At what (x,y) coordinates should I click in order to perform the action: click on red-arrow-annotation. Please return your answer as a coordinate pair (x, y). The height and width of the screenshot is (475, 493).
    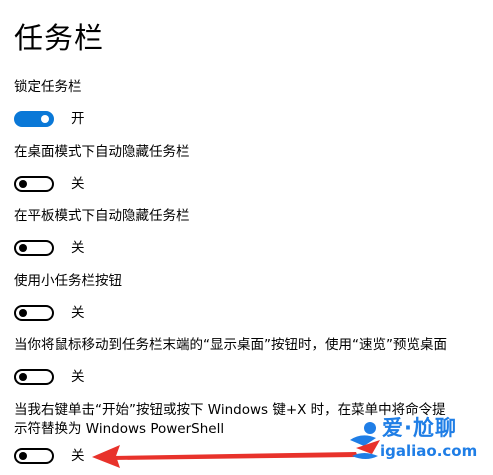
    Looking at the image, I should click on (225, 456).